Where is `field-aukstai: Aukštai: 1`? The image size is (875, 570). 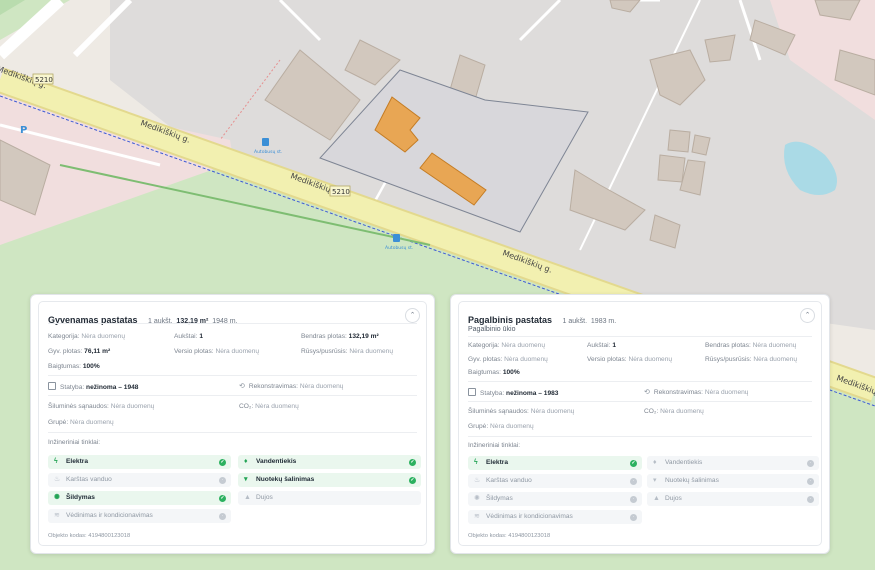 field-aukstai: Aukštai: 1 is located at coordinates (188, 336).